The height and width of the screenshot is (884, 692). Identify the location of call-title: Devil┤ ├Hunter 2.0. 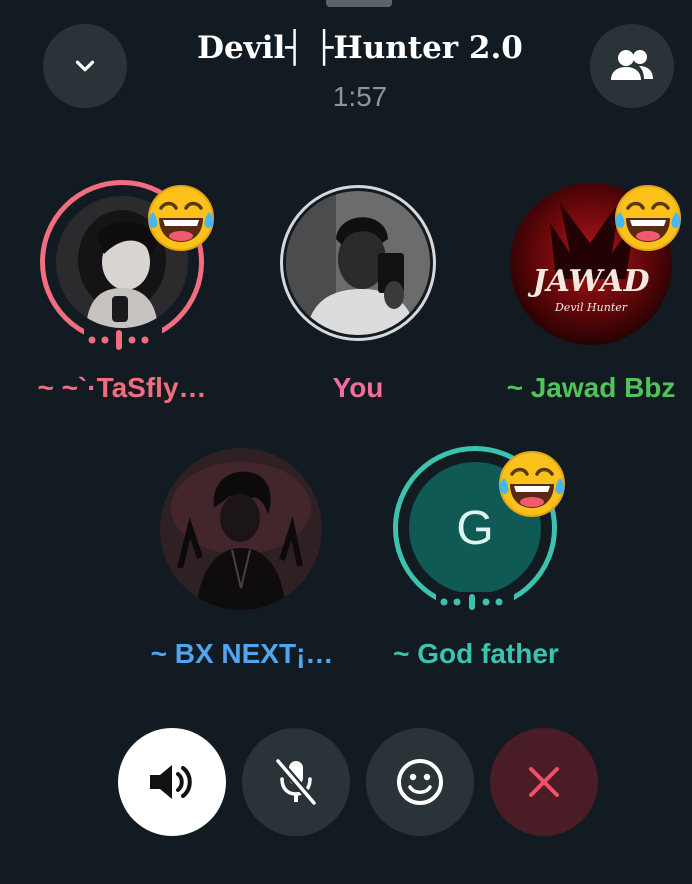
(360, 48).